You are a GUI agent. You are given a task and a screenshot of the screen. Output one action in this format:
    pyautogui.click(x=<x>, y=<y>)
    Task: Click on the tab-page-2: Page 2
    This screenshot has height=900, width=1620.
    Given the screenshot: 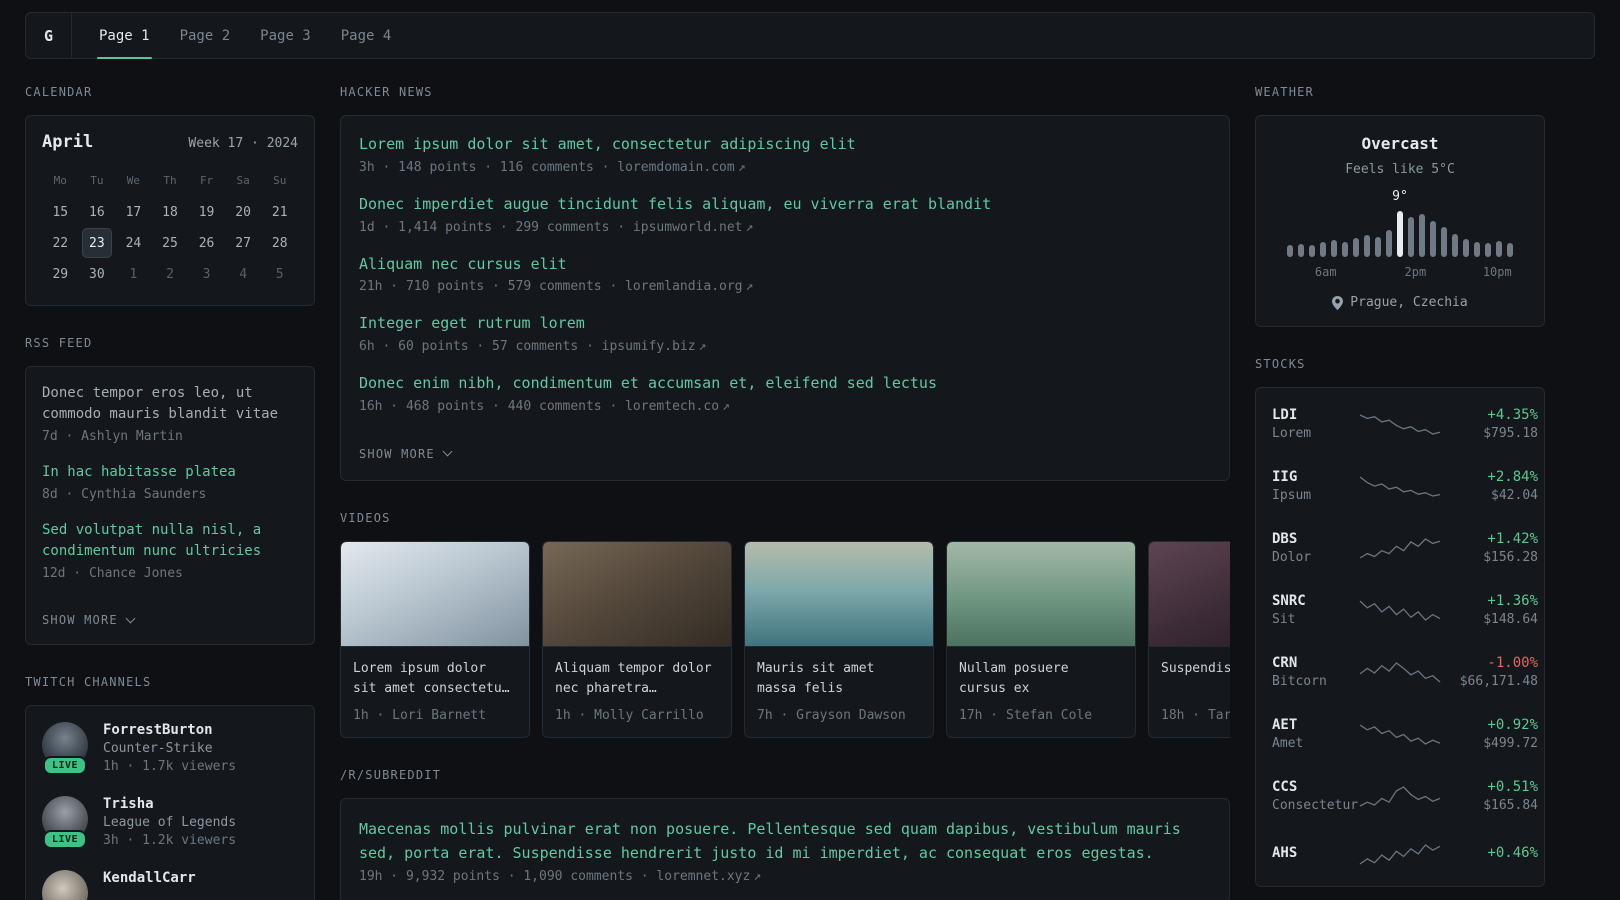 What is the action you would take?
    pyautogui.click(x=205, y=35)
    